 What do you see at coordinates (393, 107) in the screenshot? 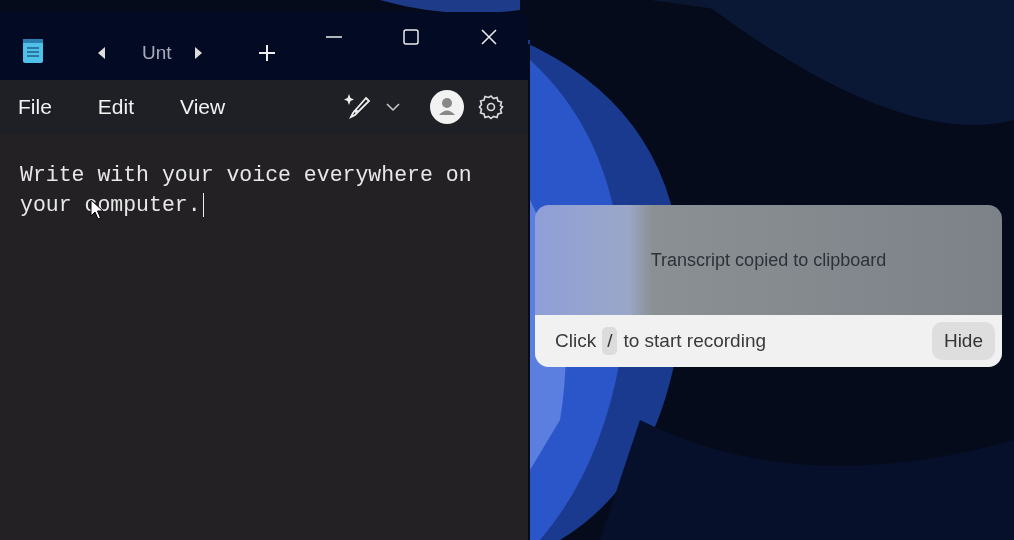
I see `chevron-down-icon` at bounding box center [393, 107].